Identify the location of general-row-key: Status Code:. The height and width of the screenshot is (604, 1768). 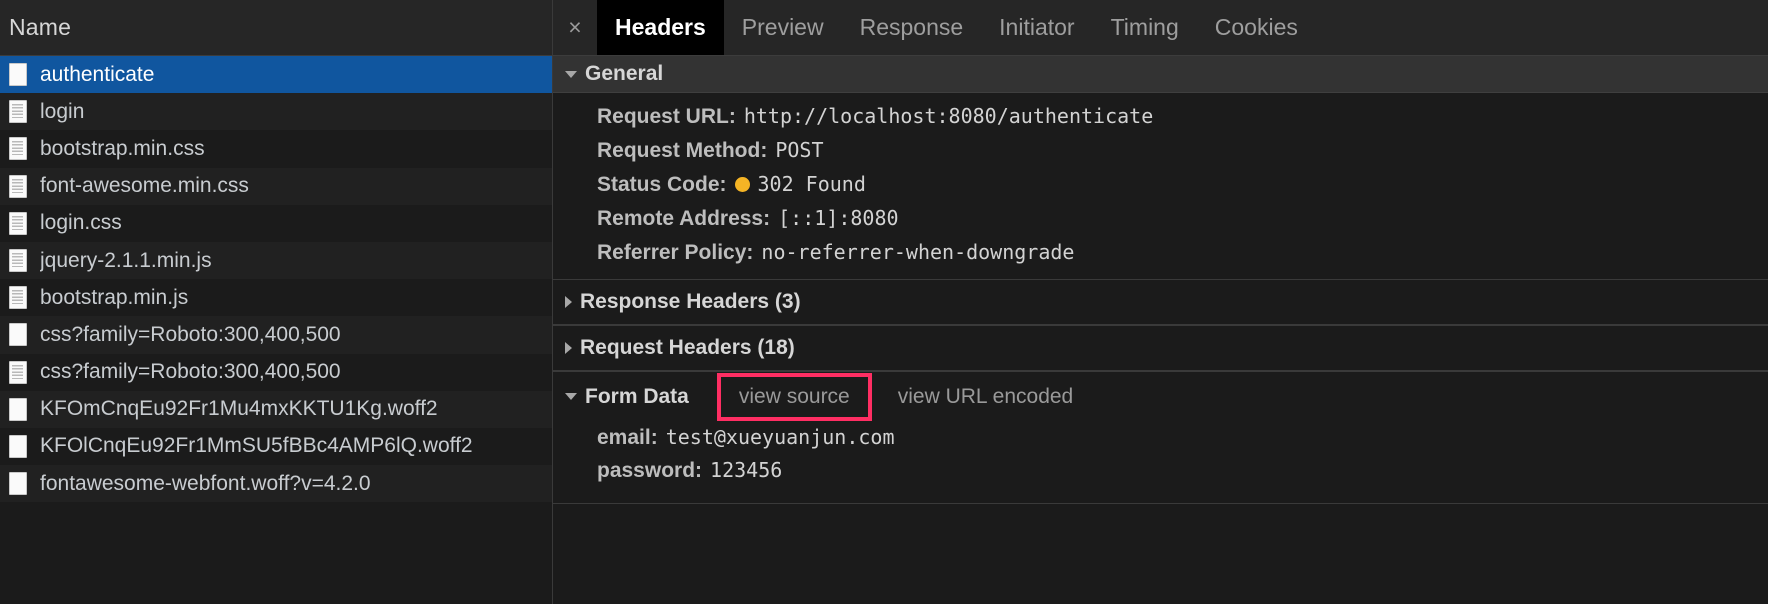
(662, 184).